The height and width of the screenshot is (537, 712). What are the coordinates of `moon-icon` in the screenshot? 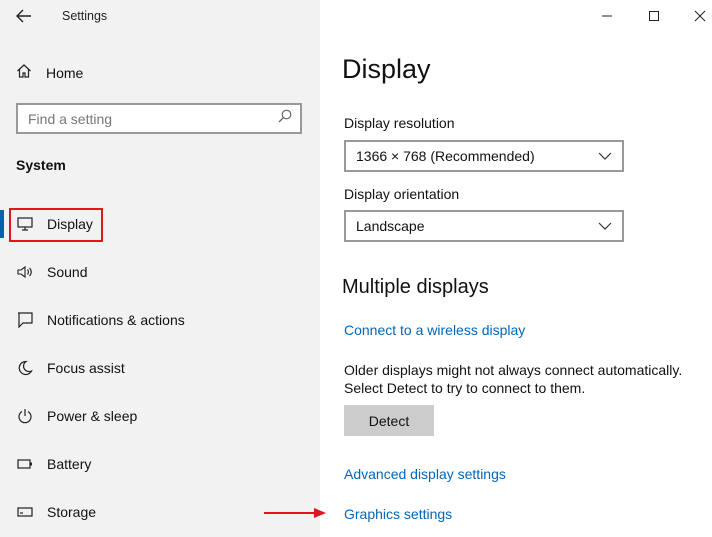 It's located at (25, 368).